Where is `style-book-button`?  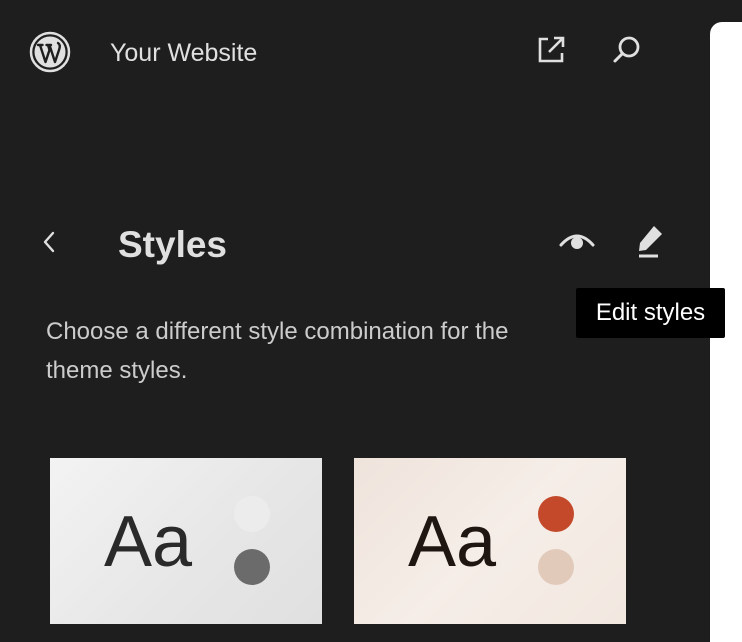
style-book-button is located at coordinates (577, 243).